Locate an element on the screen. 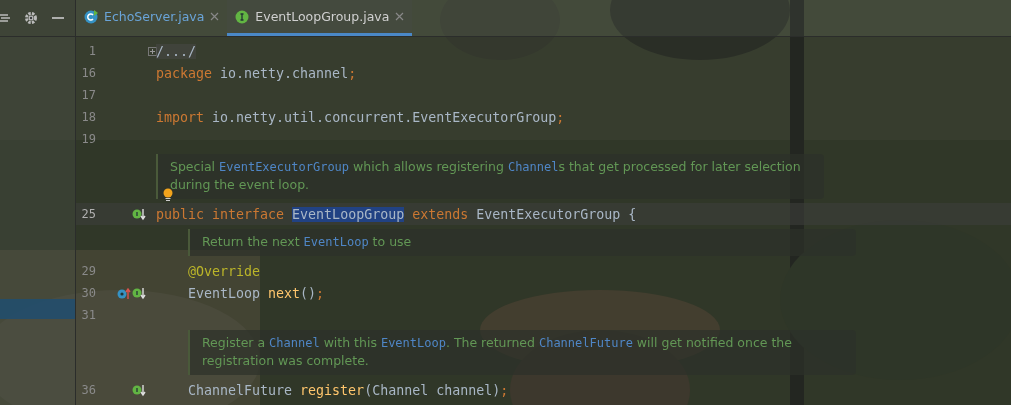  code-token: io.netty.util.concurrent.EventExecutorGroup is located at coordinates (384, 117).